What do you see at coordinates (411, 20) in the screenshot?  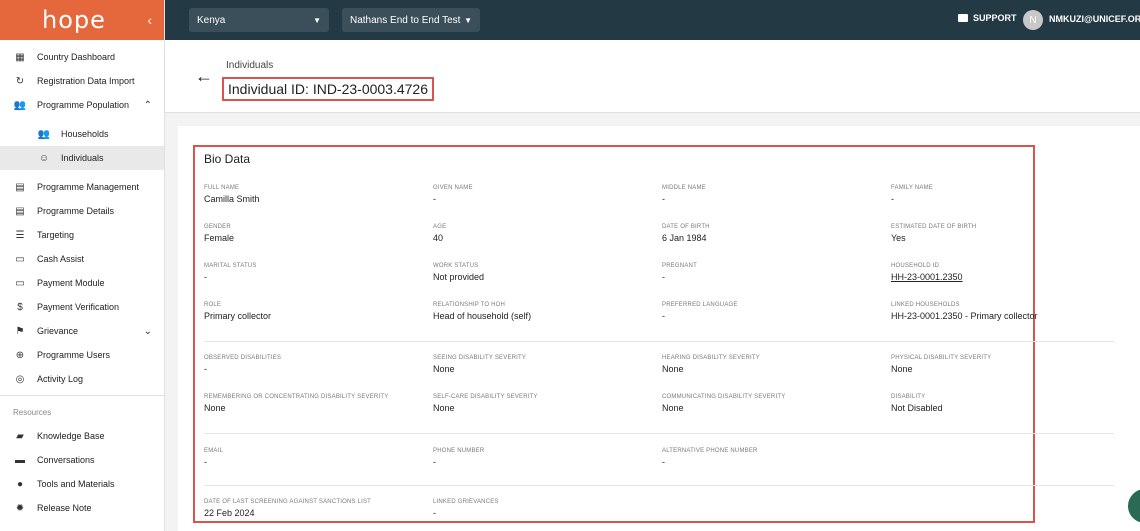 I see `programme-select: Nathans End to End Test ▼` at bounding box center [411, 20].